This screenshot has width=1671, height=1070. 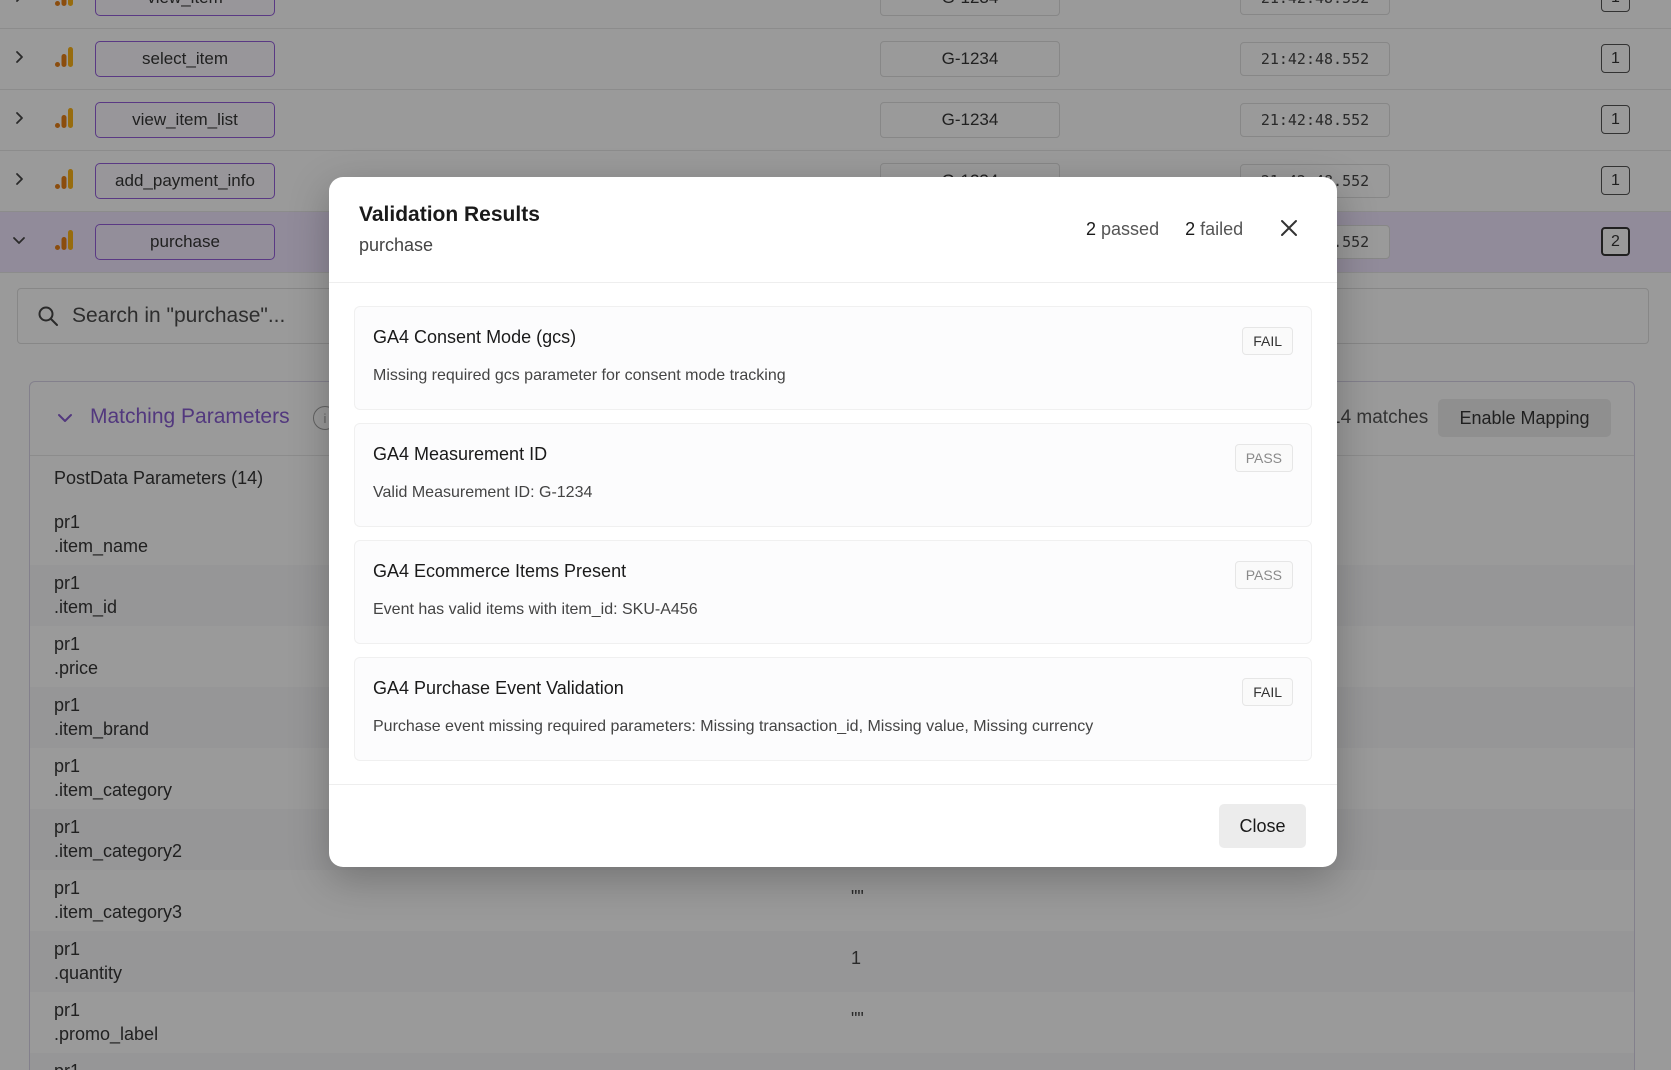 What do you see at coordinates (498, 688) in the screenshot?
I see `result-name: GA4 Purchase Event Validation` at bounding box center [498, 688].